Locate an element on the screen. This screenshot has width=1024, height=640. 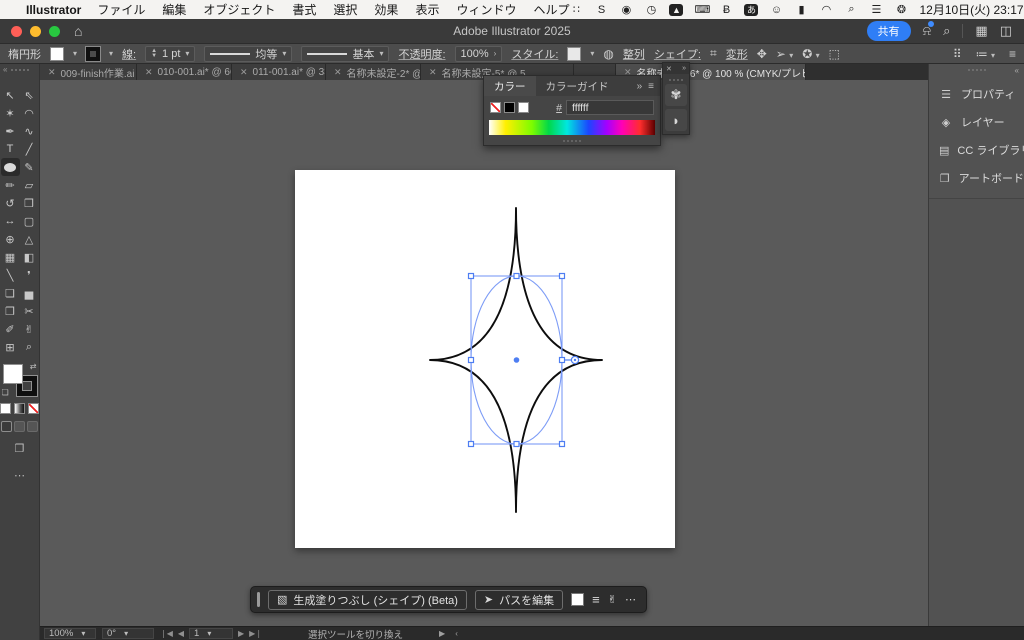
draw-normal-mode is located at coordinates (6, 426).